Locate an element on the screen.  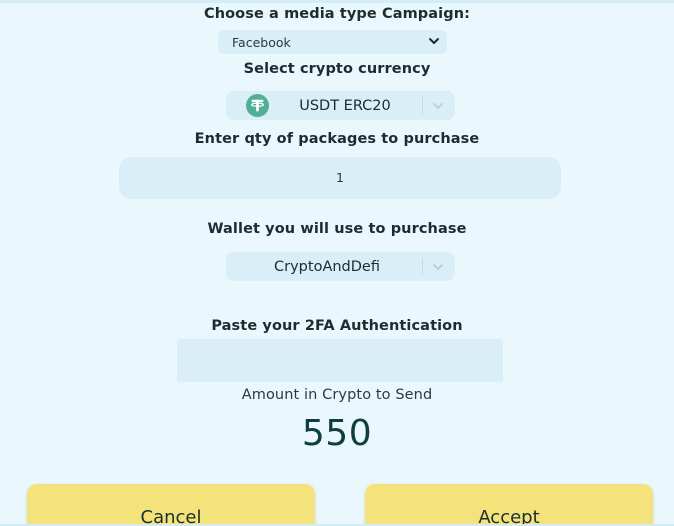
twofa-input is located at coordinates (340, 360).